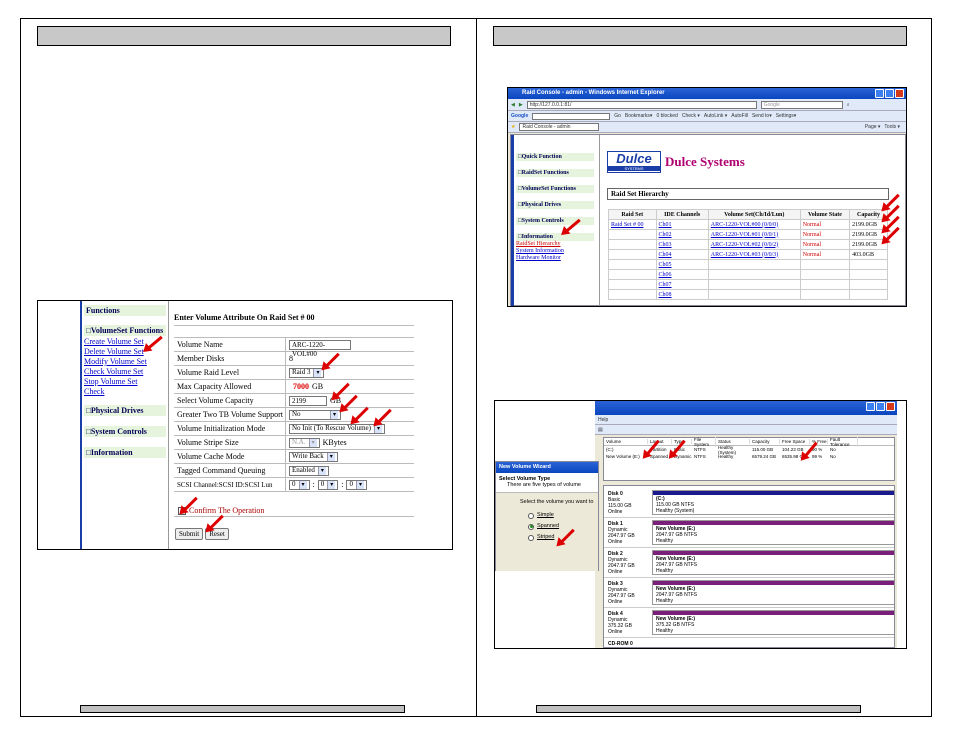 The height and width of the screenshot is (737, 954). What do you see at coordinates (356, 484) in the screenshot?
I see `scsi-lun-select: 0 ▾` at bounding box center [356, 484].